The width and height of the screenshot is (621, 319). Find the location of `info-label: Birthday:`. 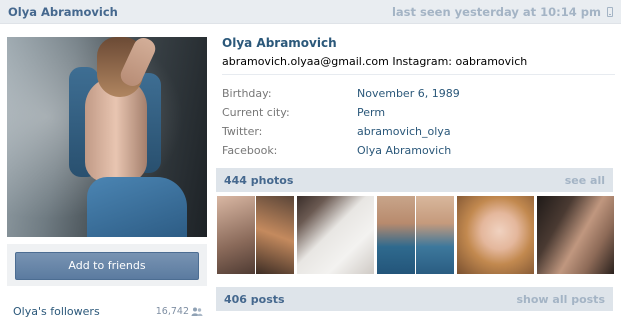

info-label: Birthday: is located at coordinates (247, 93).